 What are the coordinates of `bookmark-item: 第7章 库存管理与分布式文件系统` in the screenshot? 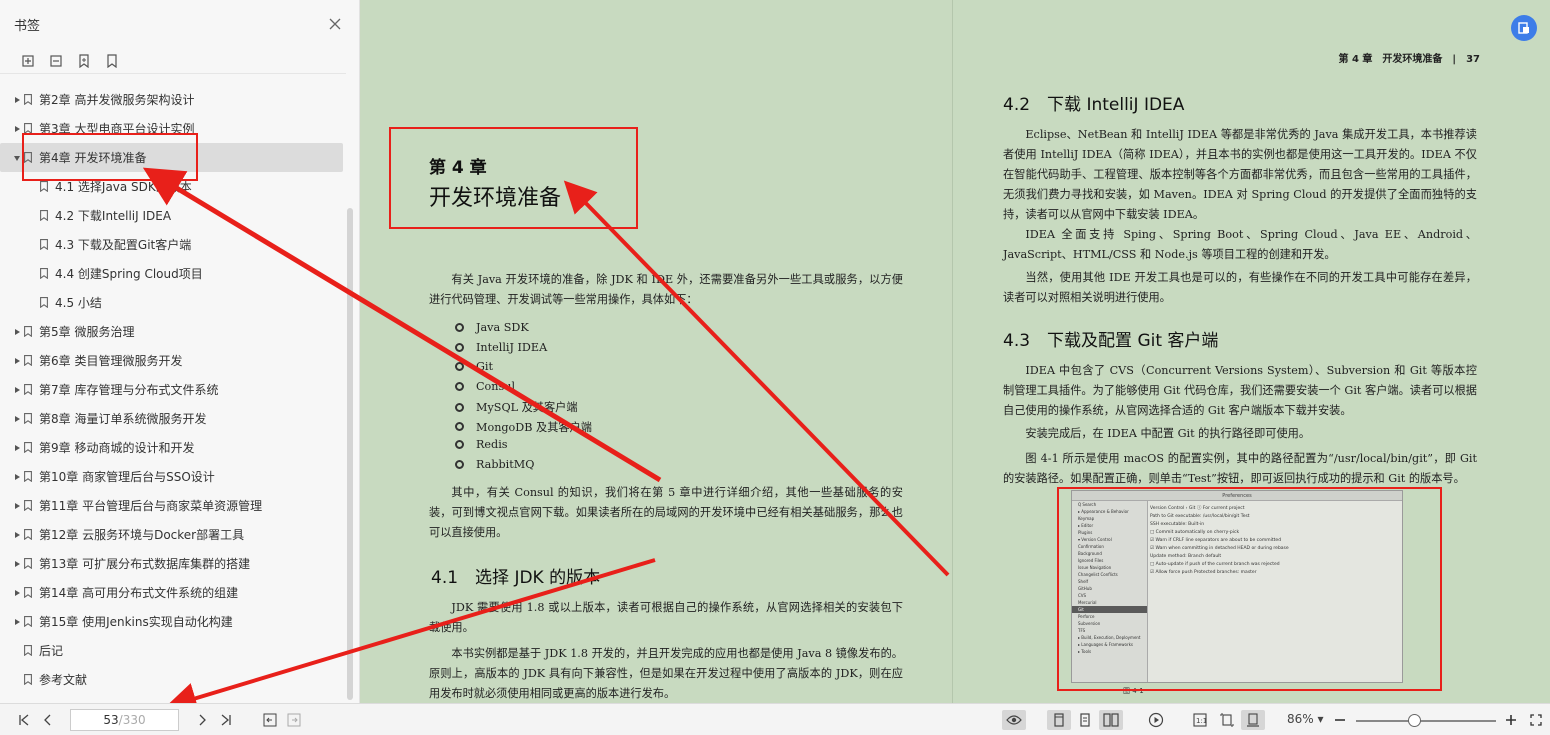 It's located at (173, 389).